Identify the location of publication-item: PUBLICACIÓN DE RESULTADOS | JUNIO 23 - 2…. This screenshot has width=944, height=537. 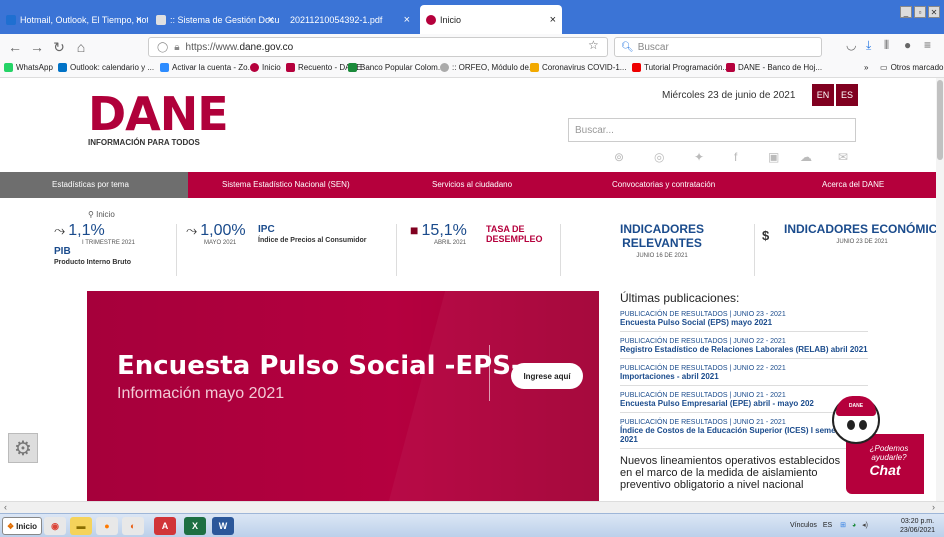
(744, 321).